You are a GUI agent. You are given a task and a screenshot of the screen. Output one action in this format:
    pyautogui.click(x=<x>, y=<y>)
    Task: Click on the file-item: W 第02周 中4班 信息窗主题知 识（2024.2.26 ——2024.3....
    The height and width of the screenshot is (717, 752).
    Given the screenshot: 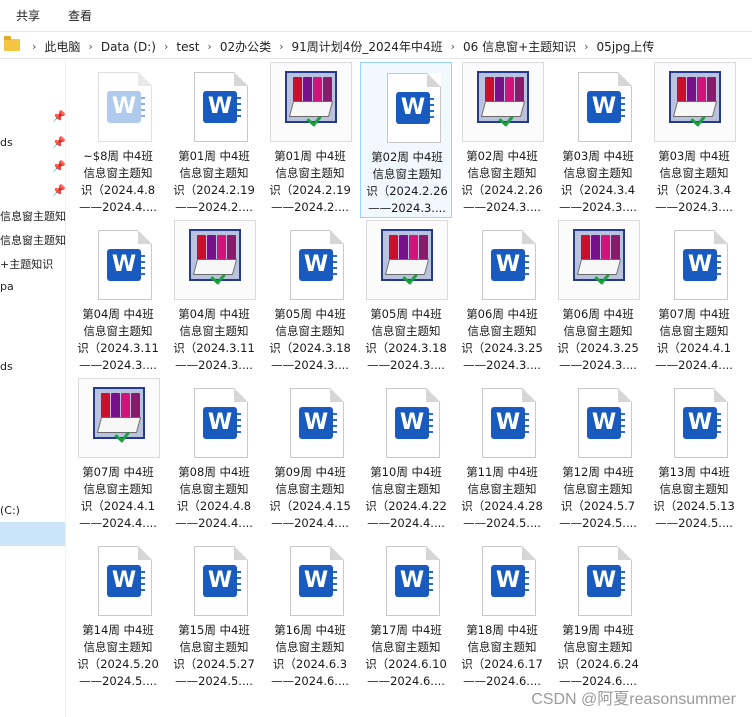 What is the action you would take?
    pyautogui.click(x=406, y=140)
    